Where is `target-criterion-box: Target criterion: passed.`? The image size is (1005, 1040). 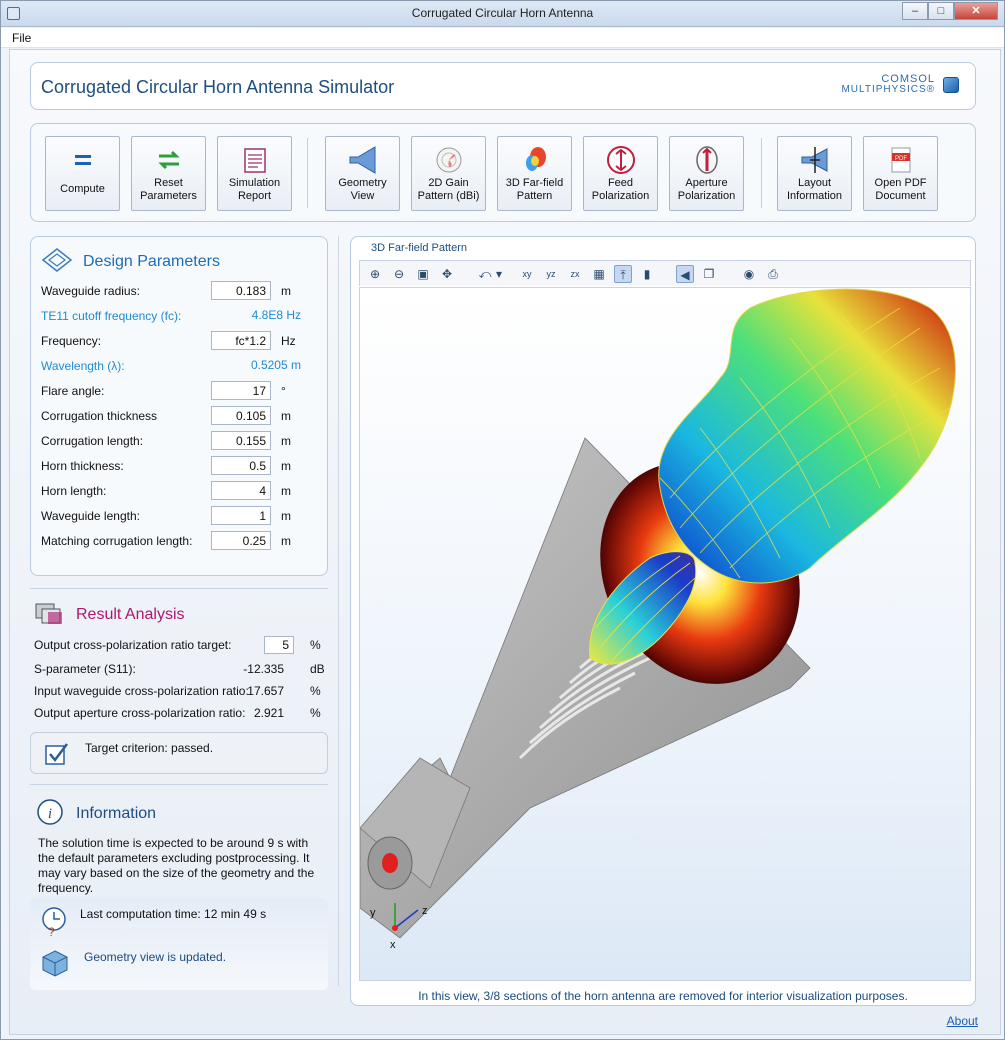
target-criterion-box: Target criterion: passed. is located at coordinates (179, 753).